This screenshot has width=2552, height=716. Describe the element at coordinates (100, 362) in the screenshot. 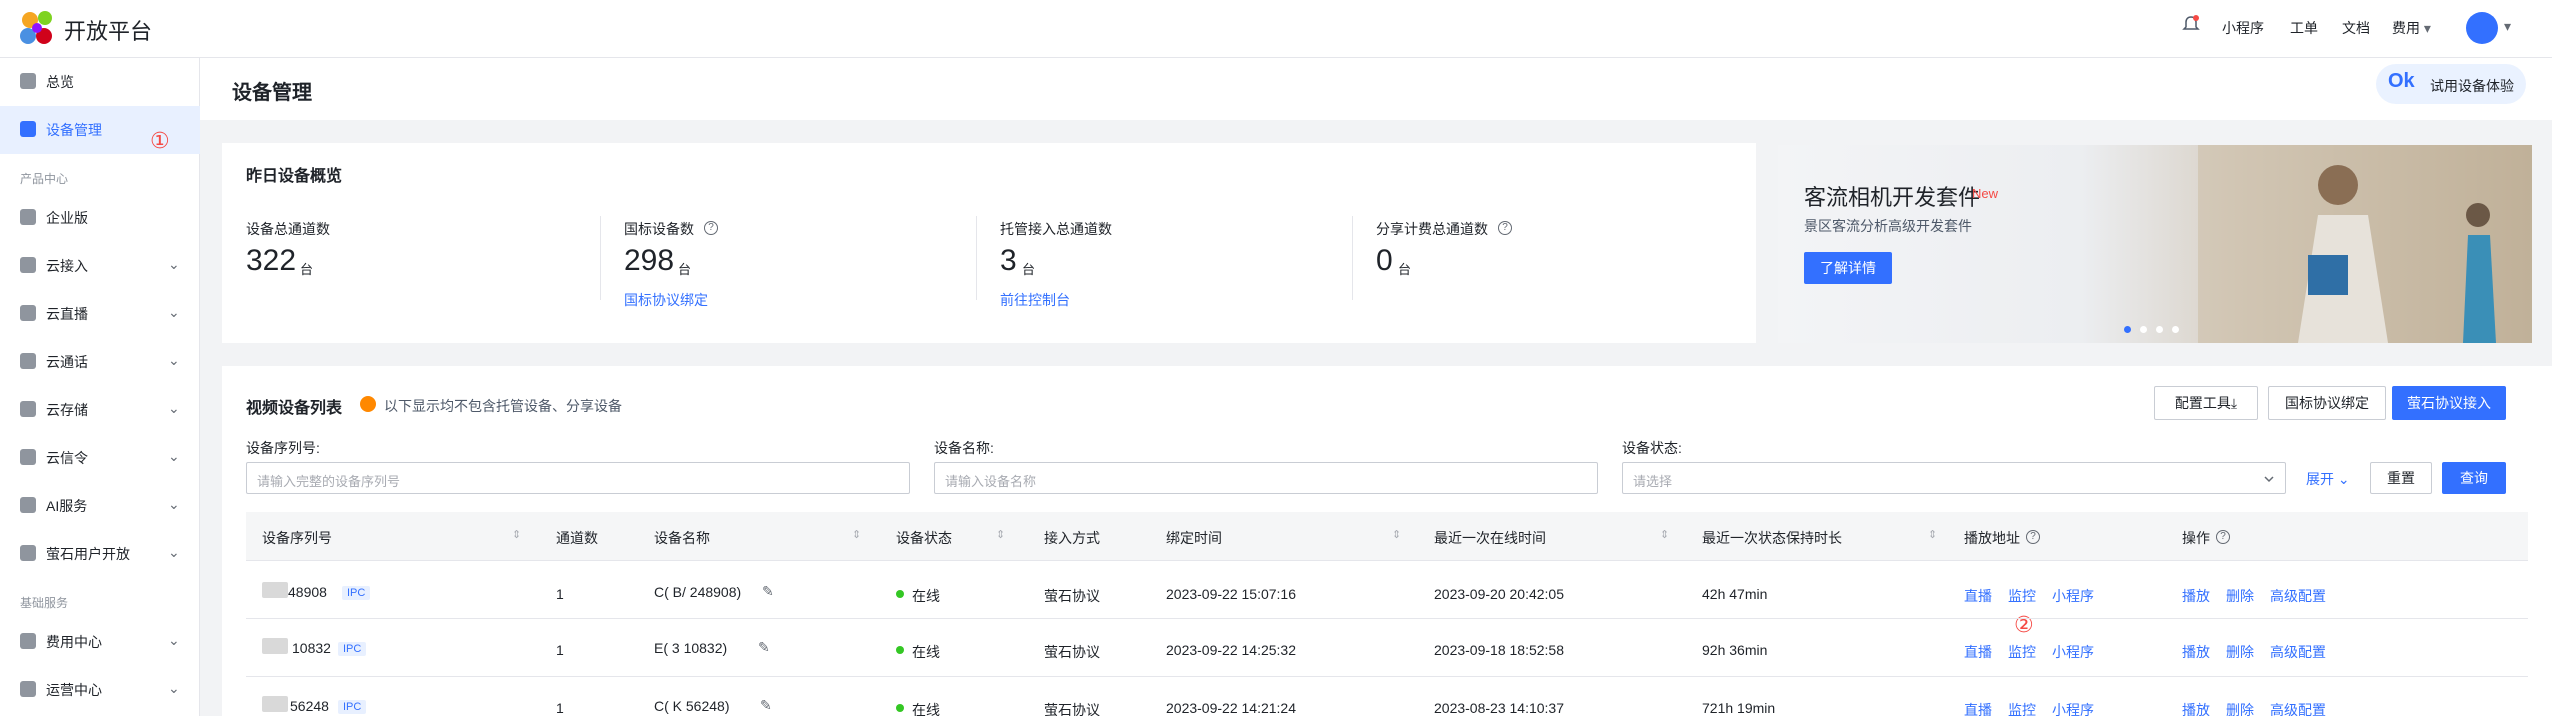

I see `sidebar-item-cloud-call: 云通话 ⌄` at that location.